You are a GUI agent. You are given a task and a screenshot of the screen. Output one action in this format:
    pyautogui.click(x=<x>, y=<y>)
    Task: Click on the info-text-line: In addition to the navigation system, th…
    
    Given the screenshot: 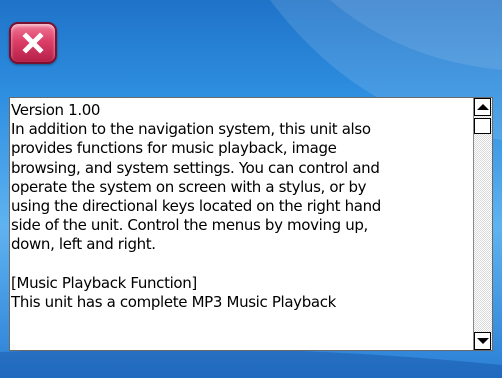 What is the action you would take?
    pyautogui.click(x=191, y=129)
    